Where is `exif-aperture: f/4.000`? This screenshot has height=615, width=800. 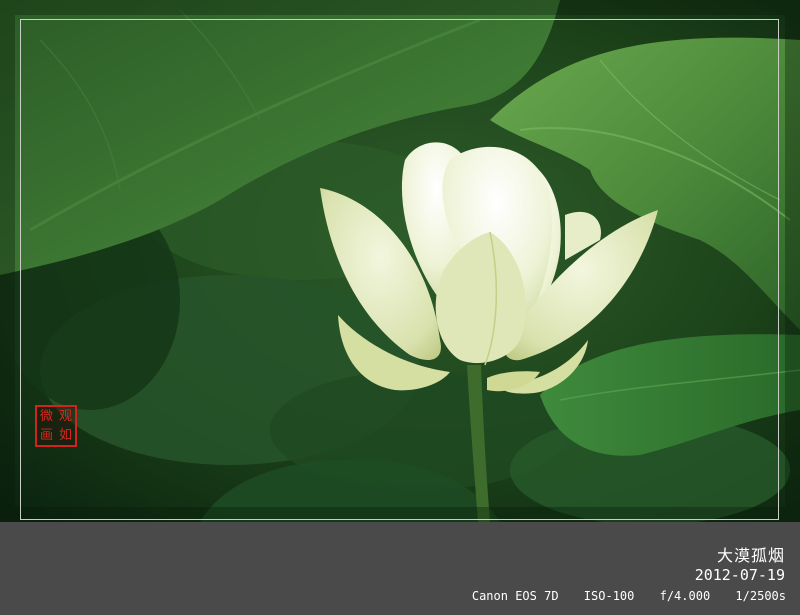 exif-aperture: f/4.000 is located at coordinates (685, 596).